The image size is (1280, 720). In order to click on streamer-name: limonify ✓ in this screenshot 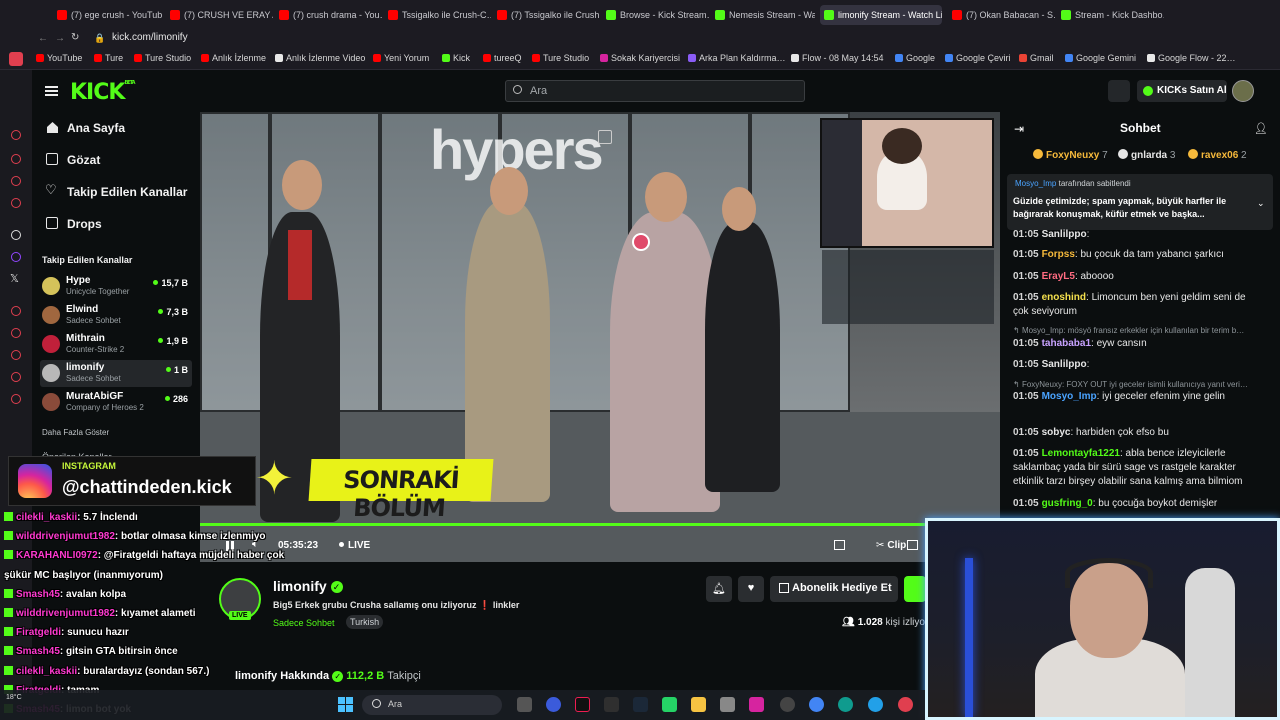, I will do `click(308, 586)`.